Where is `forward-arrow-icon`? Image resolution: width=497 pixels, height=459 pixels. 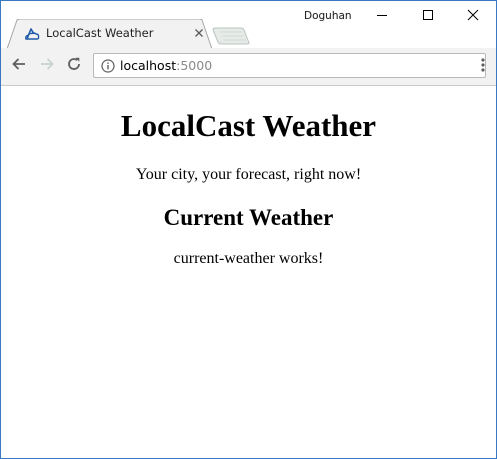 forward-arrow-icon is located at coordinates (47, 66).